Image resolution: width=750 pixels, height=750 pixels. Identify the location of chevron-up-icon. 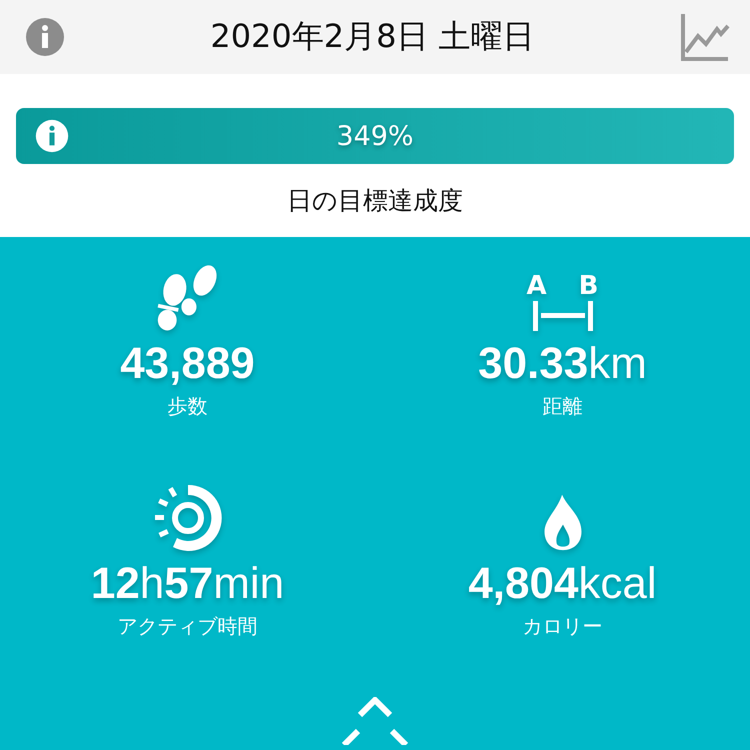
(375, 721).